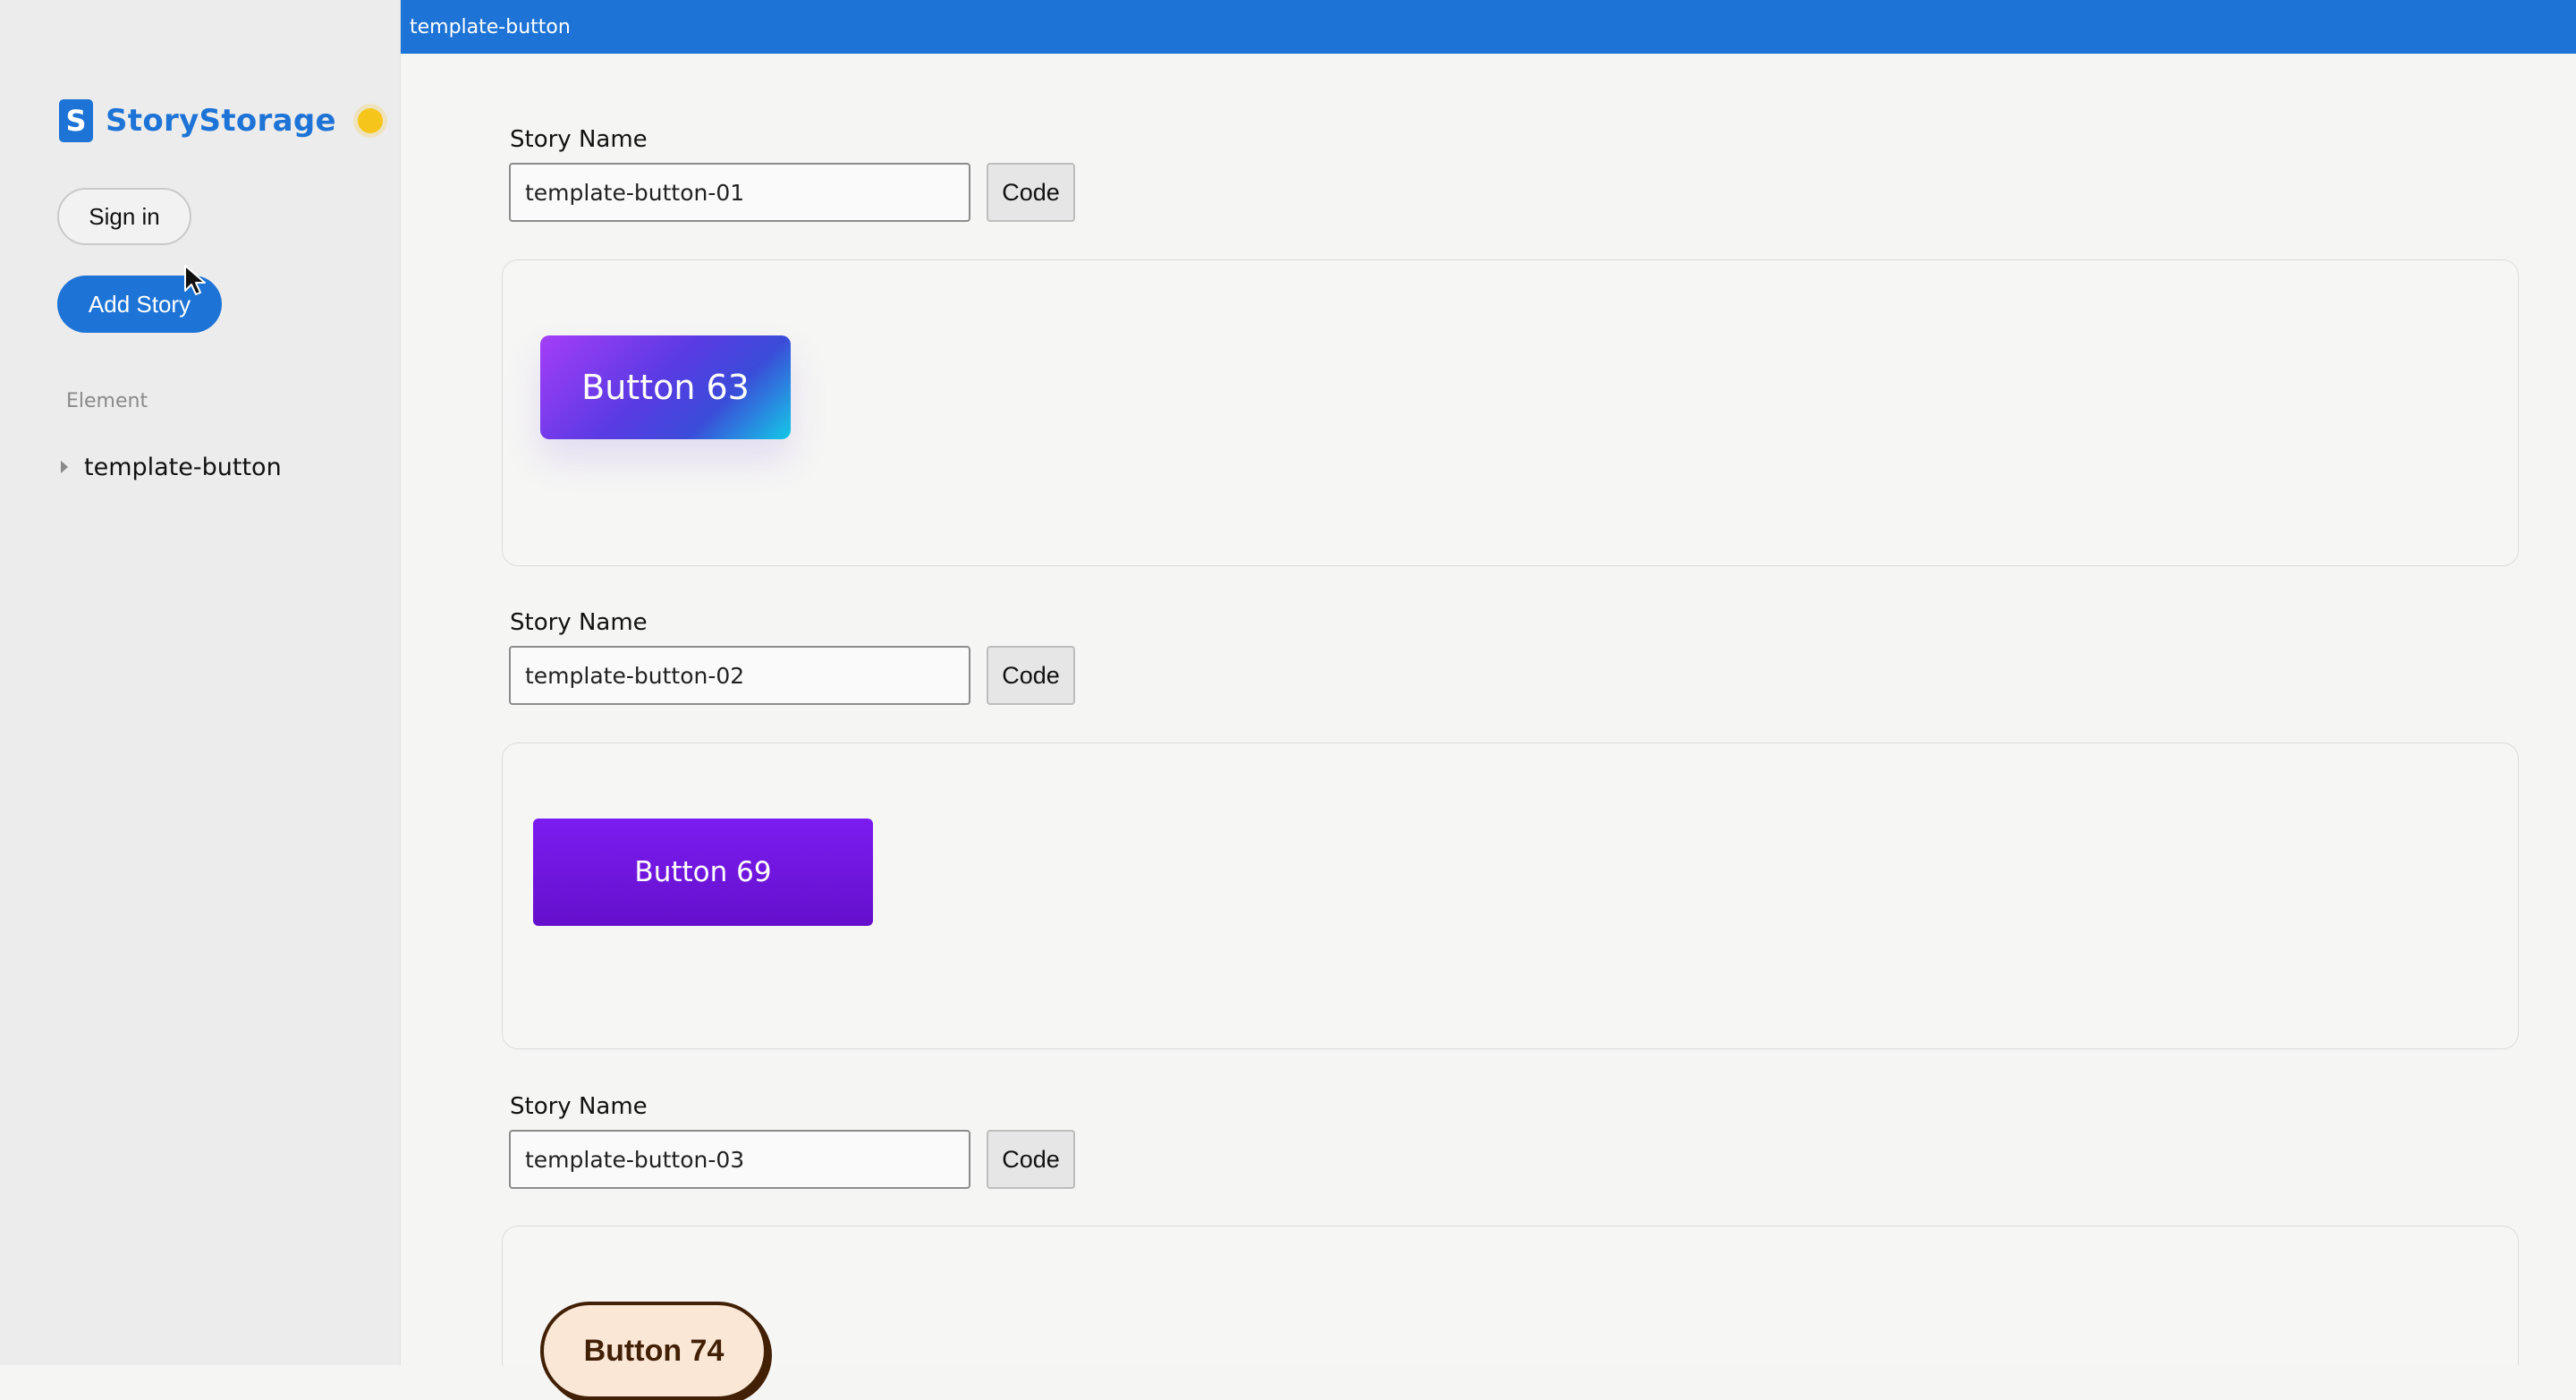 This screenshot has width=2576, height=1400. What do you see at coordinates (490, 26) in the screenshot?
I see `page-title: template-button` at bounding box center [490, 26].